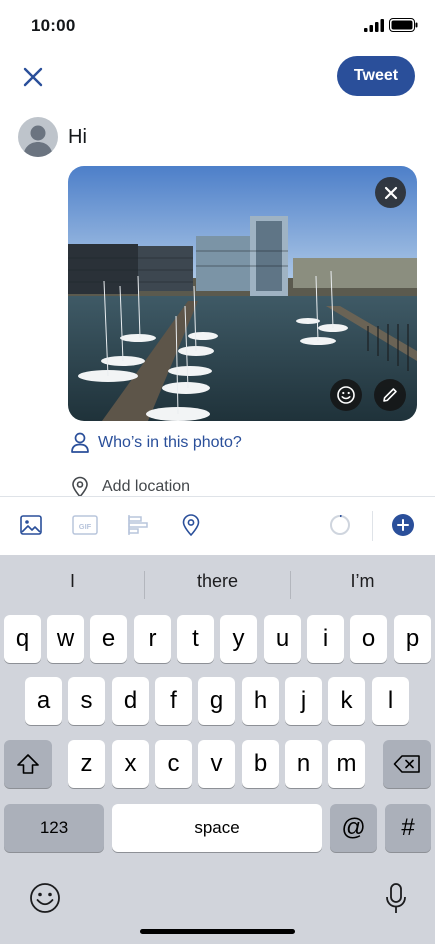 This screenshot has width=435, height=944. Describe the element at coordinates (54, 828) in the screenshot. I see `numbers-key: 123` at that location.